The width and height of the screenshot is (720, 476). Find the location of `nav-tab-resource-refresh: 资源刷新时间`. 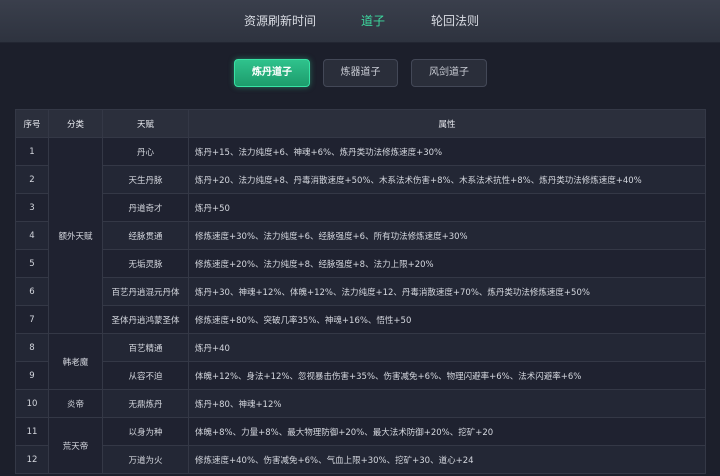

nav-tab-resource-refresh: 资源刷新时间 is located at coordinates (280, 21).